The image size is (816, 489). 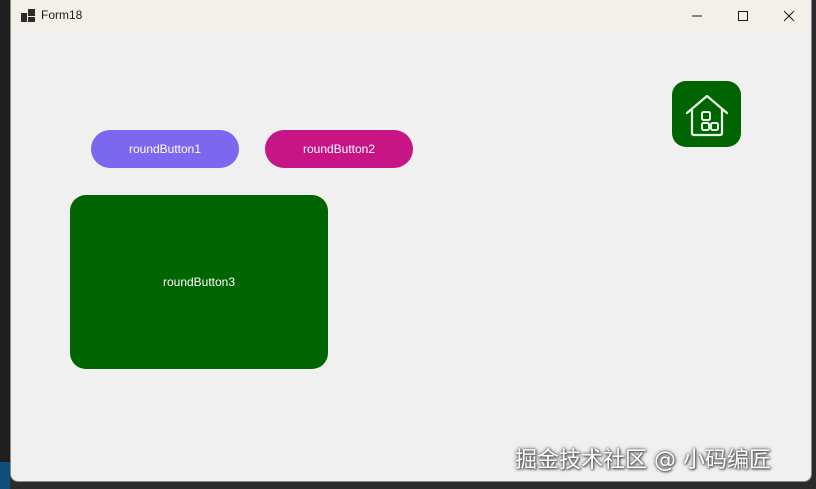 I want to click on round-button-2: roundButton2, so click(x=339, y=149).